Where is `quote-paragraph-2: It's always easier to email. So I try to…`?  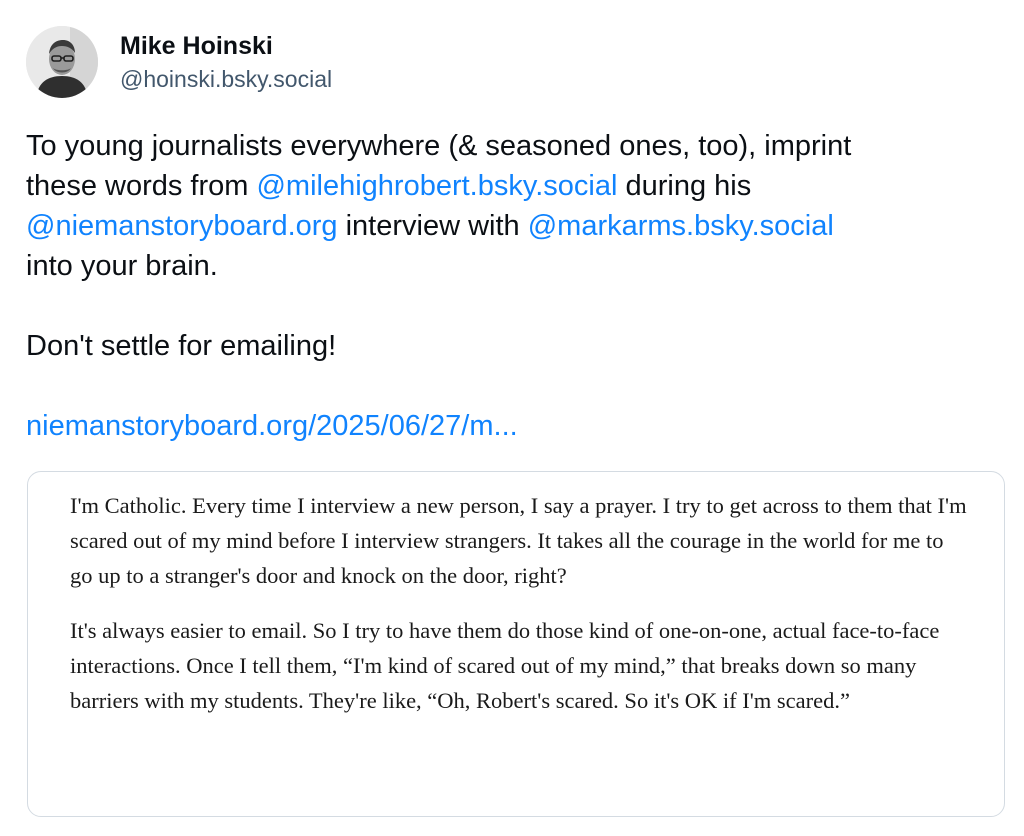
quote-paragraph-2: It's always easier to email. So I try to… is located at coordinates (505, 665).